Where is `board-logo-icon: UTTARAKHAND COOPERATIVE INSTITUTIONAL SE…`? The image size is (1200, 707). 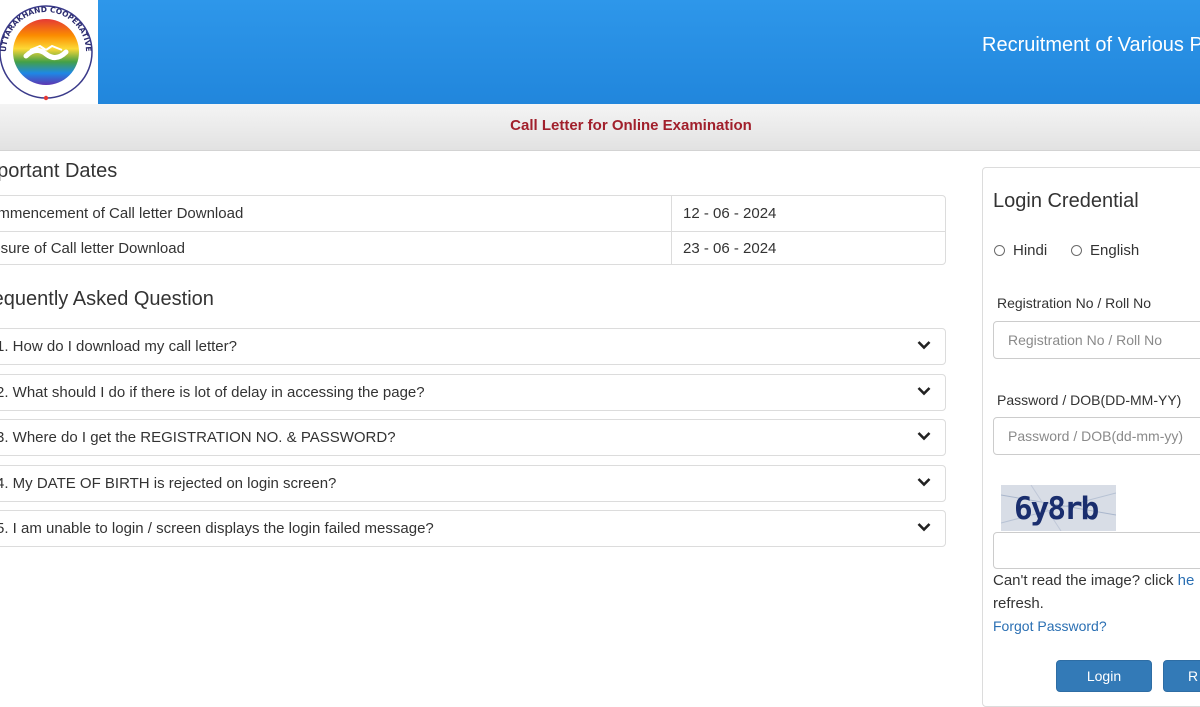
board-logo-icon: UTTARAKHAND COOPERATIVE INSTITUTIONAL SE… is located at coordinates (46, 50).